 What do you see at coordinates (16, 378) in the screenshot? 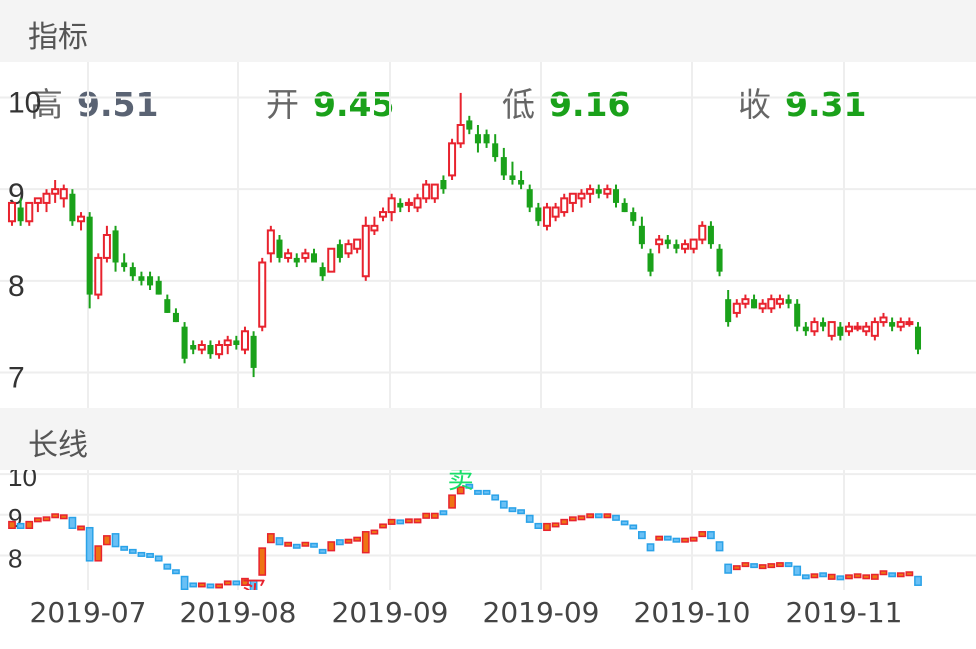
I see `y-tick-label: 7` at bounding box center [16, 378].